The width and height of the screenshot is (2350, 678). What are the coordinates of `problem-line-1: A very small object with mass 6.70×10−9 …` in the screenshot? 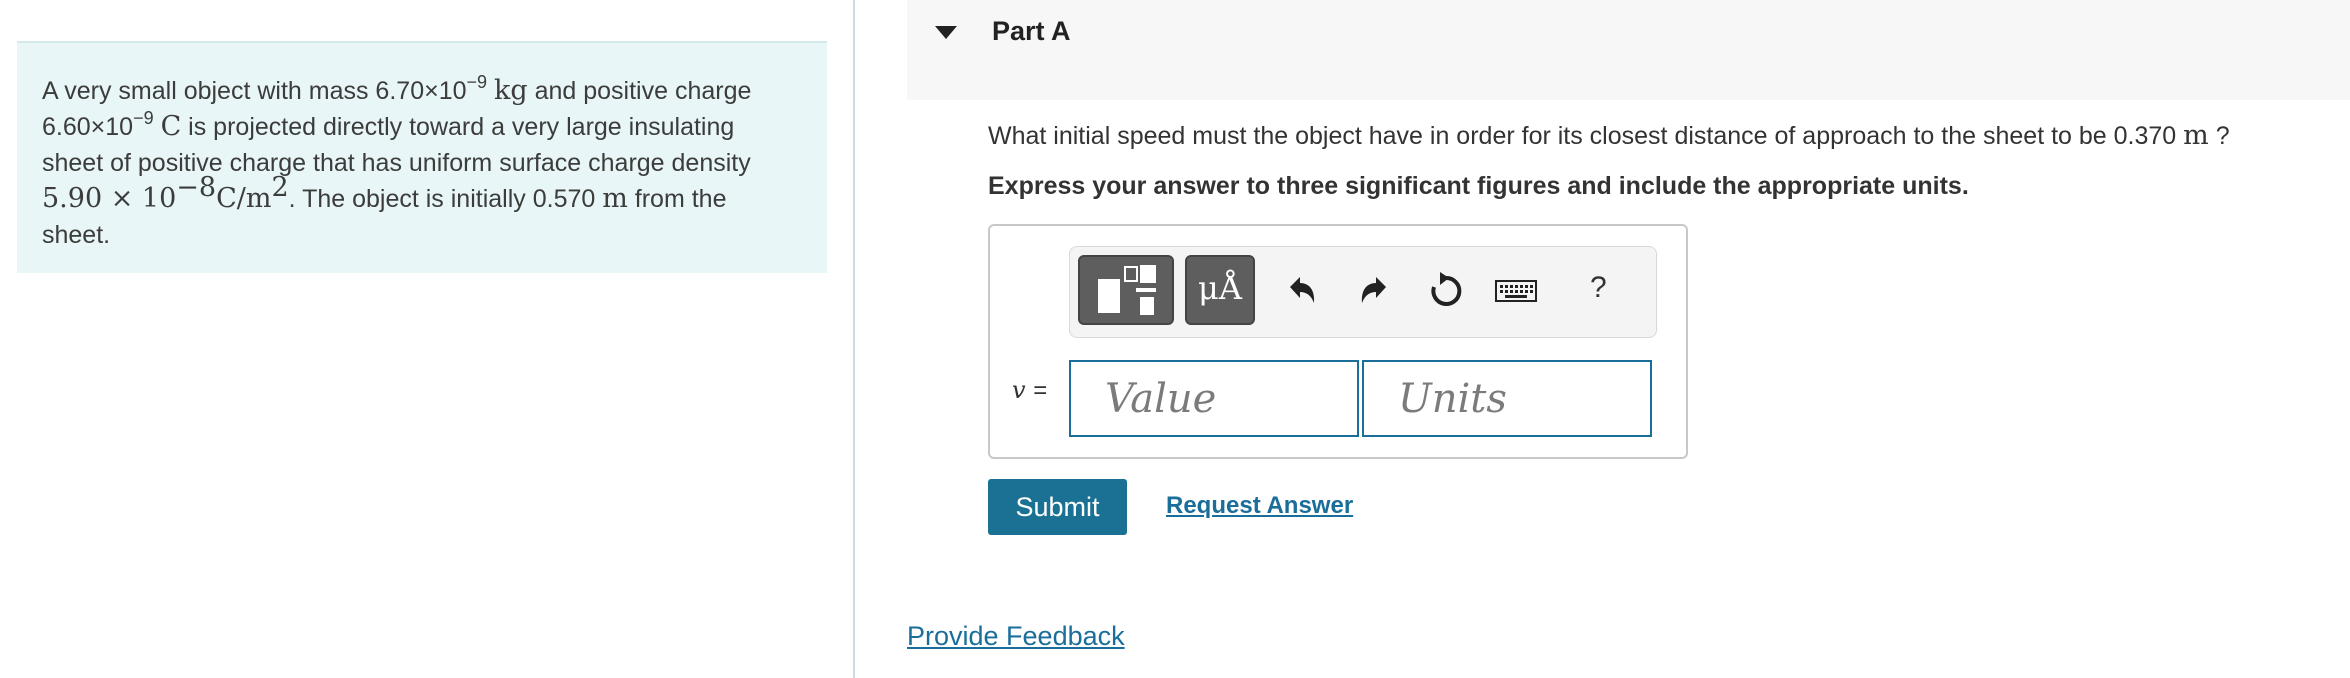 It's located at (397, 88).